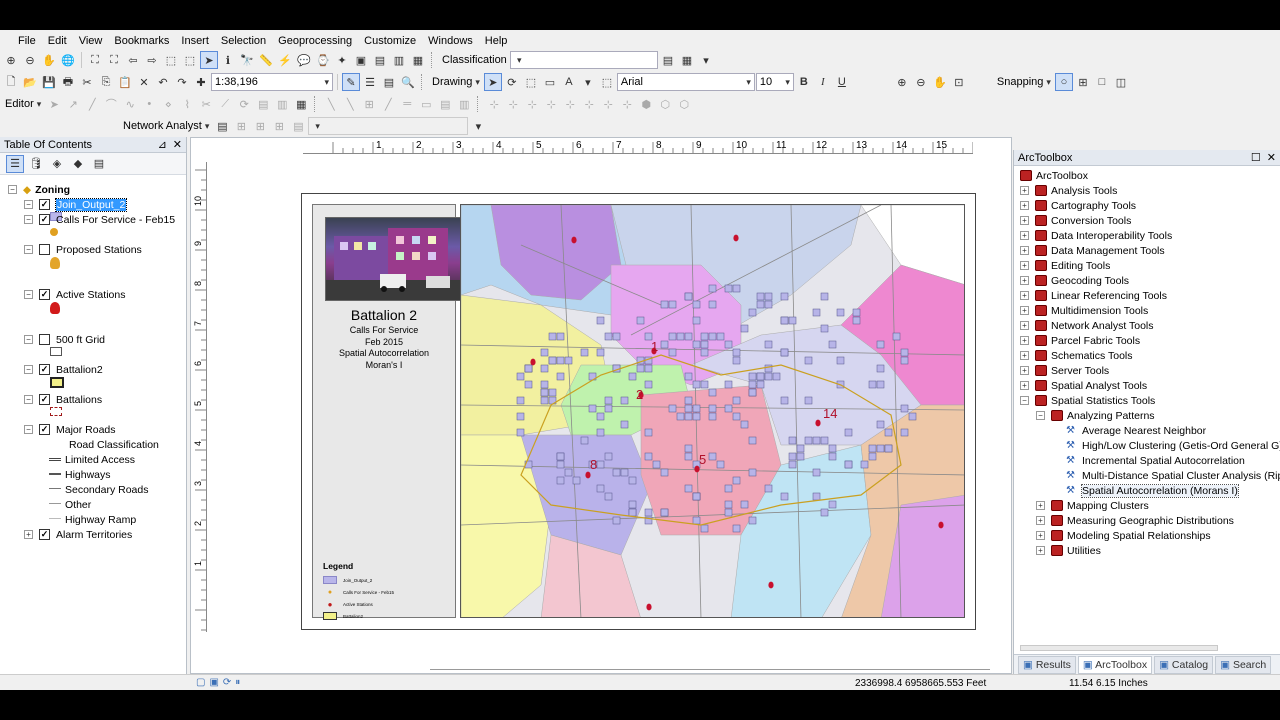 This screenshot has height=720, width=1280. I want to click on sketch-properties-icon: ▥, so click(282, 104).